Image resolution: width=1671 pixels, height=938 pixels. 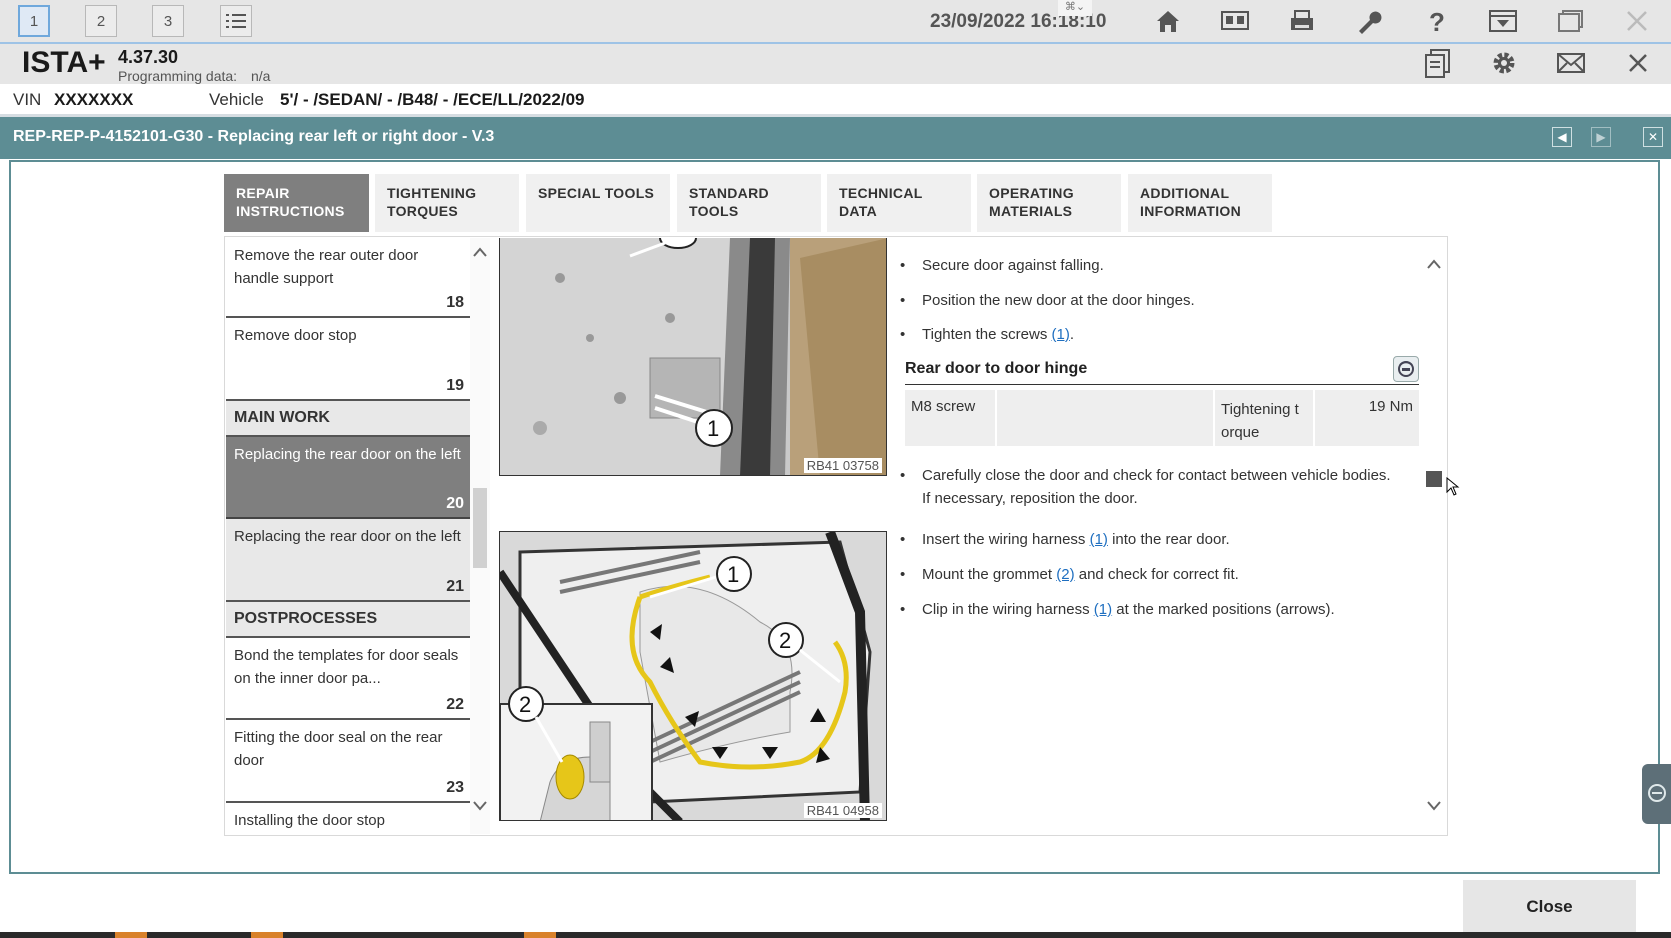 What do you see at coordinates (348, 359) in the screenshot?
I see `step-item-19: Remove door stop 19` at bounding box center [348, 359].